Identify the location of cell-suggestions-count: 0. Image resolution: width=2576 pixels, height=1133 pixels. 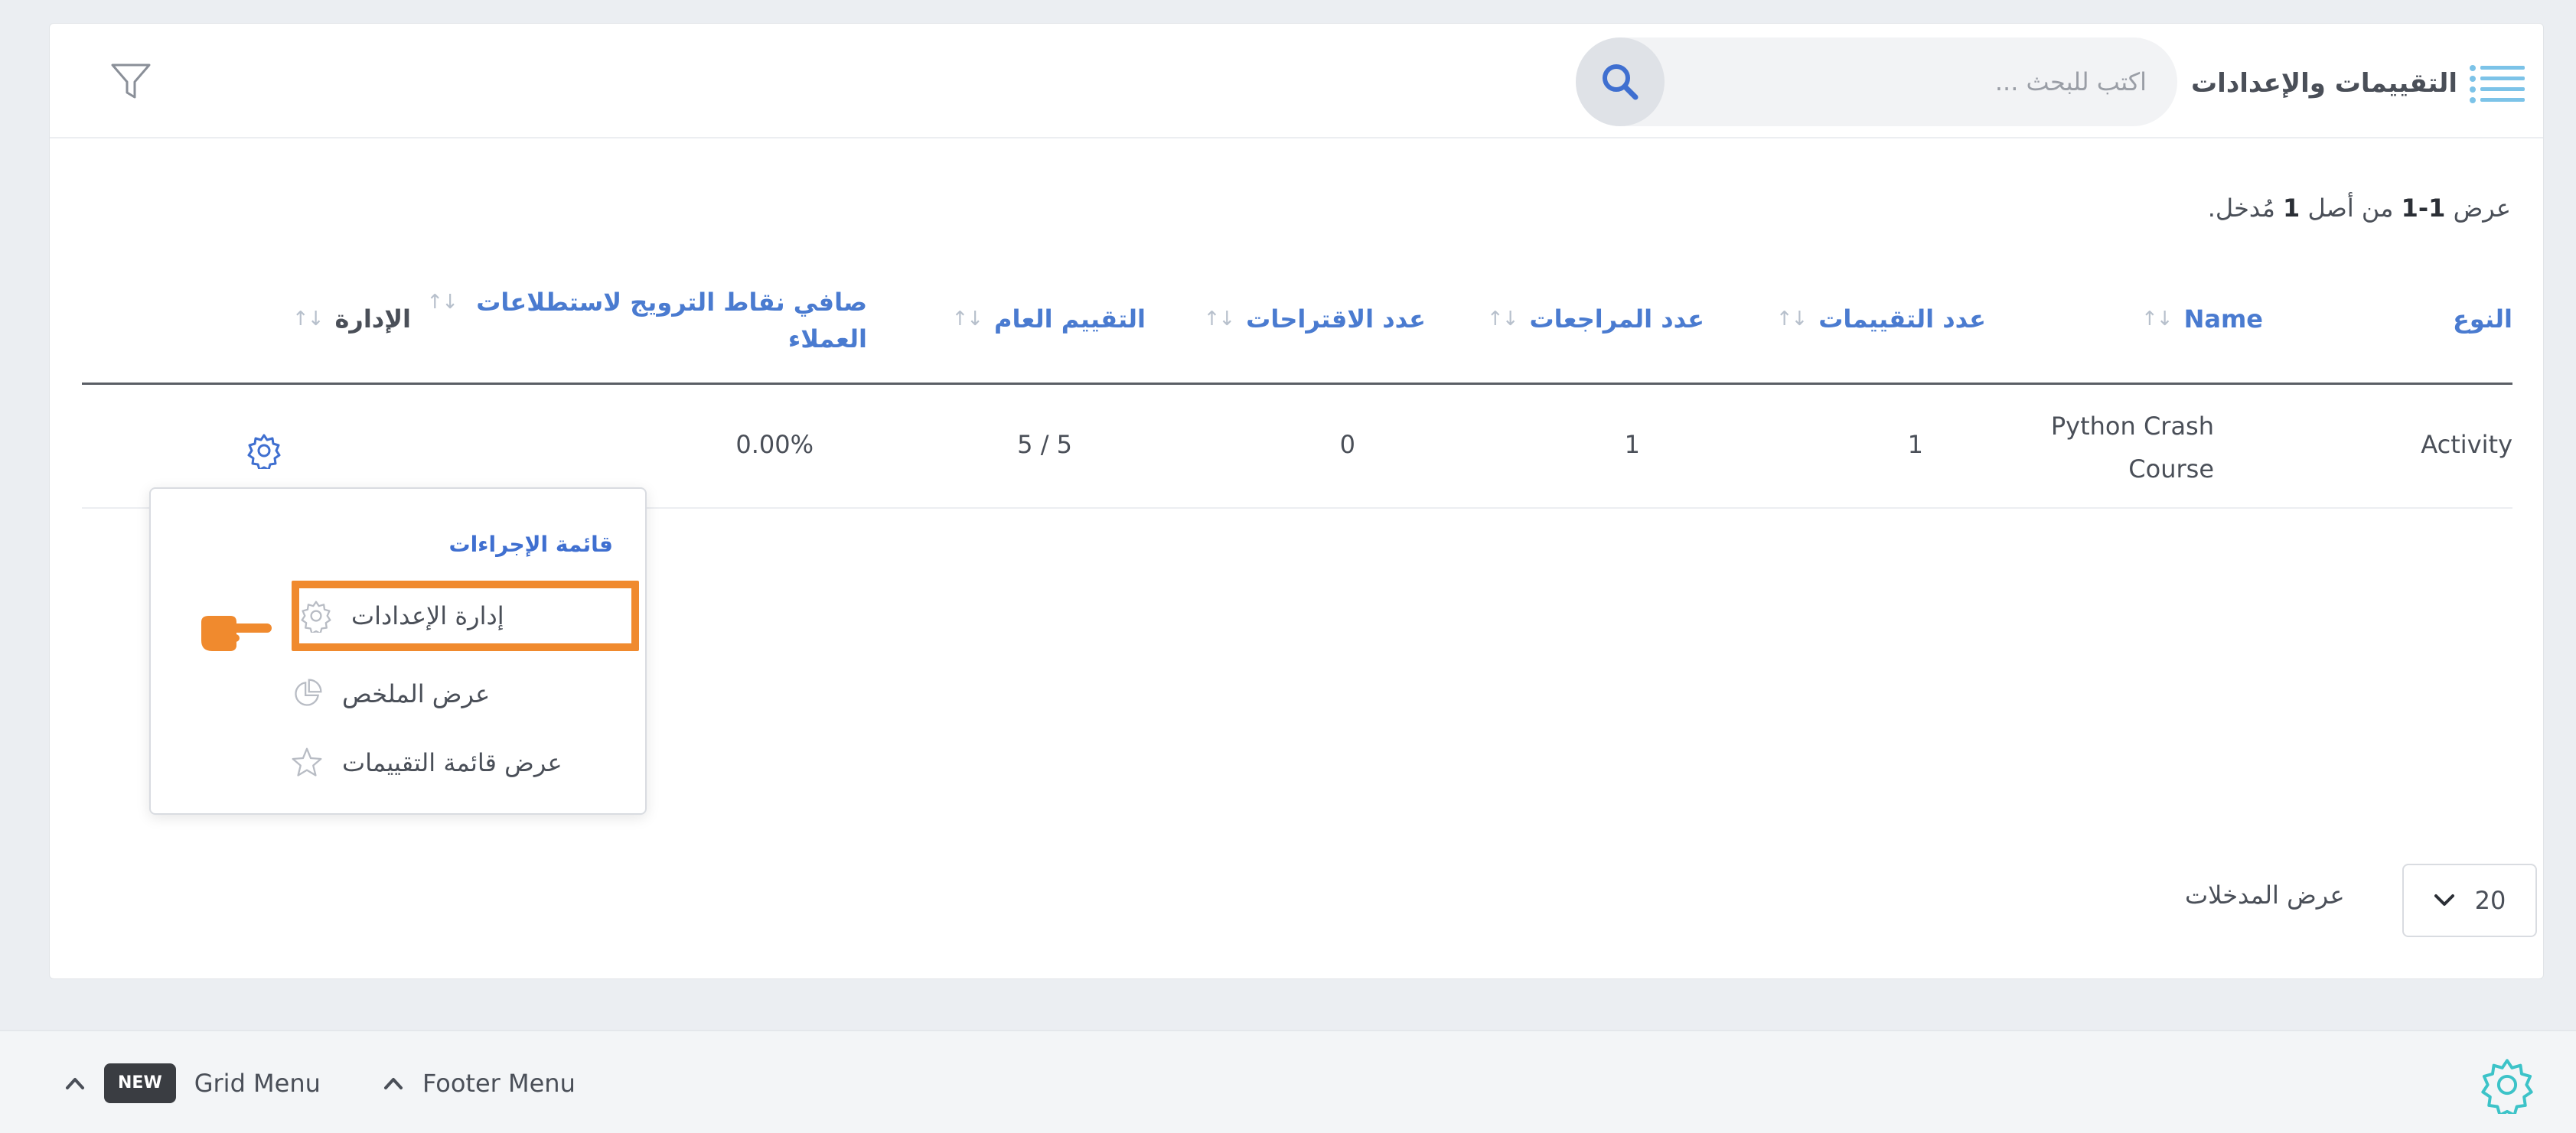
(1347, 444).